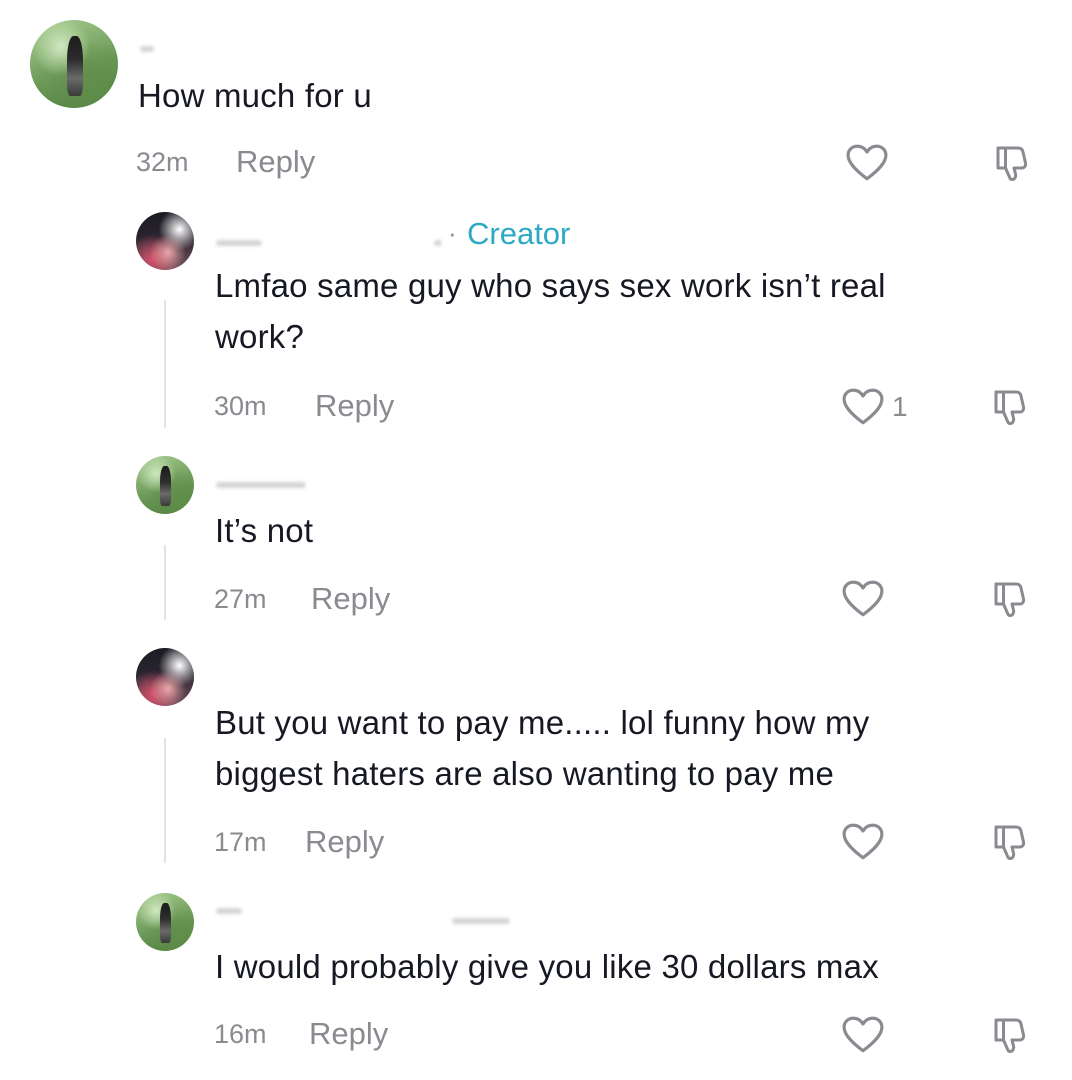 The width and height of the screenshot is (1072, 1080). What do you see at coordinates (240, 1034) in the screenshot?
I see `comment-time: 16m` at bounding box center [240, 1034].